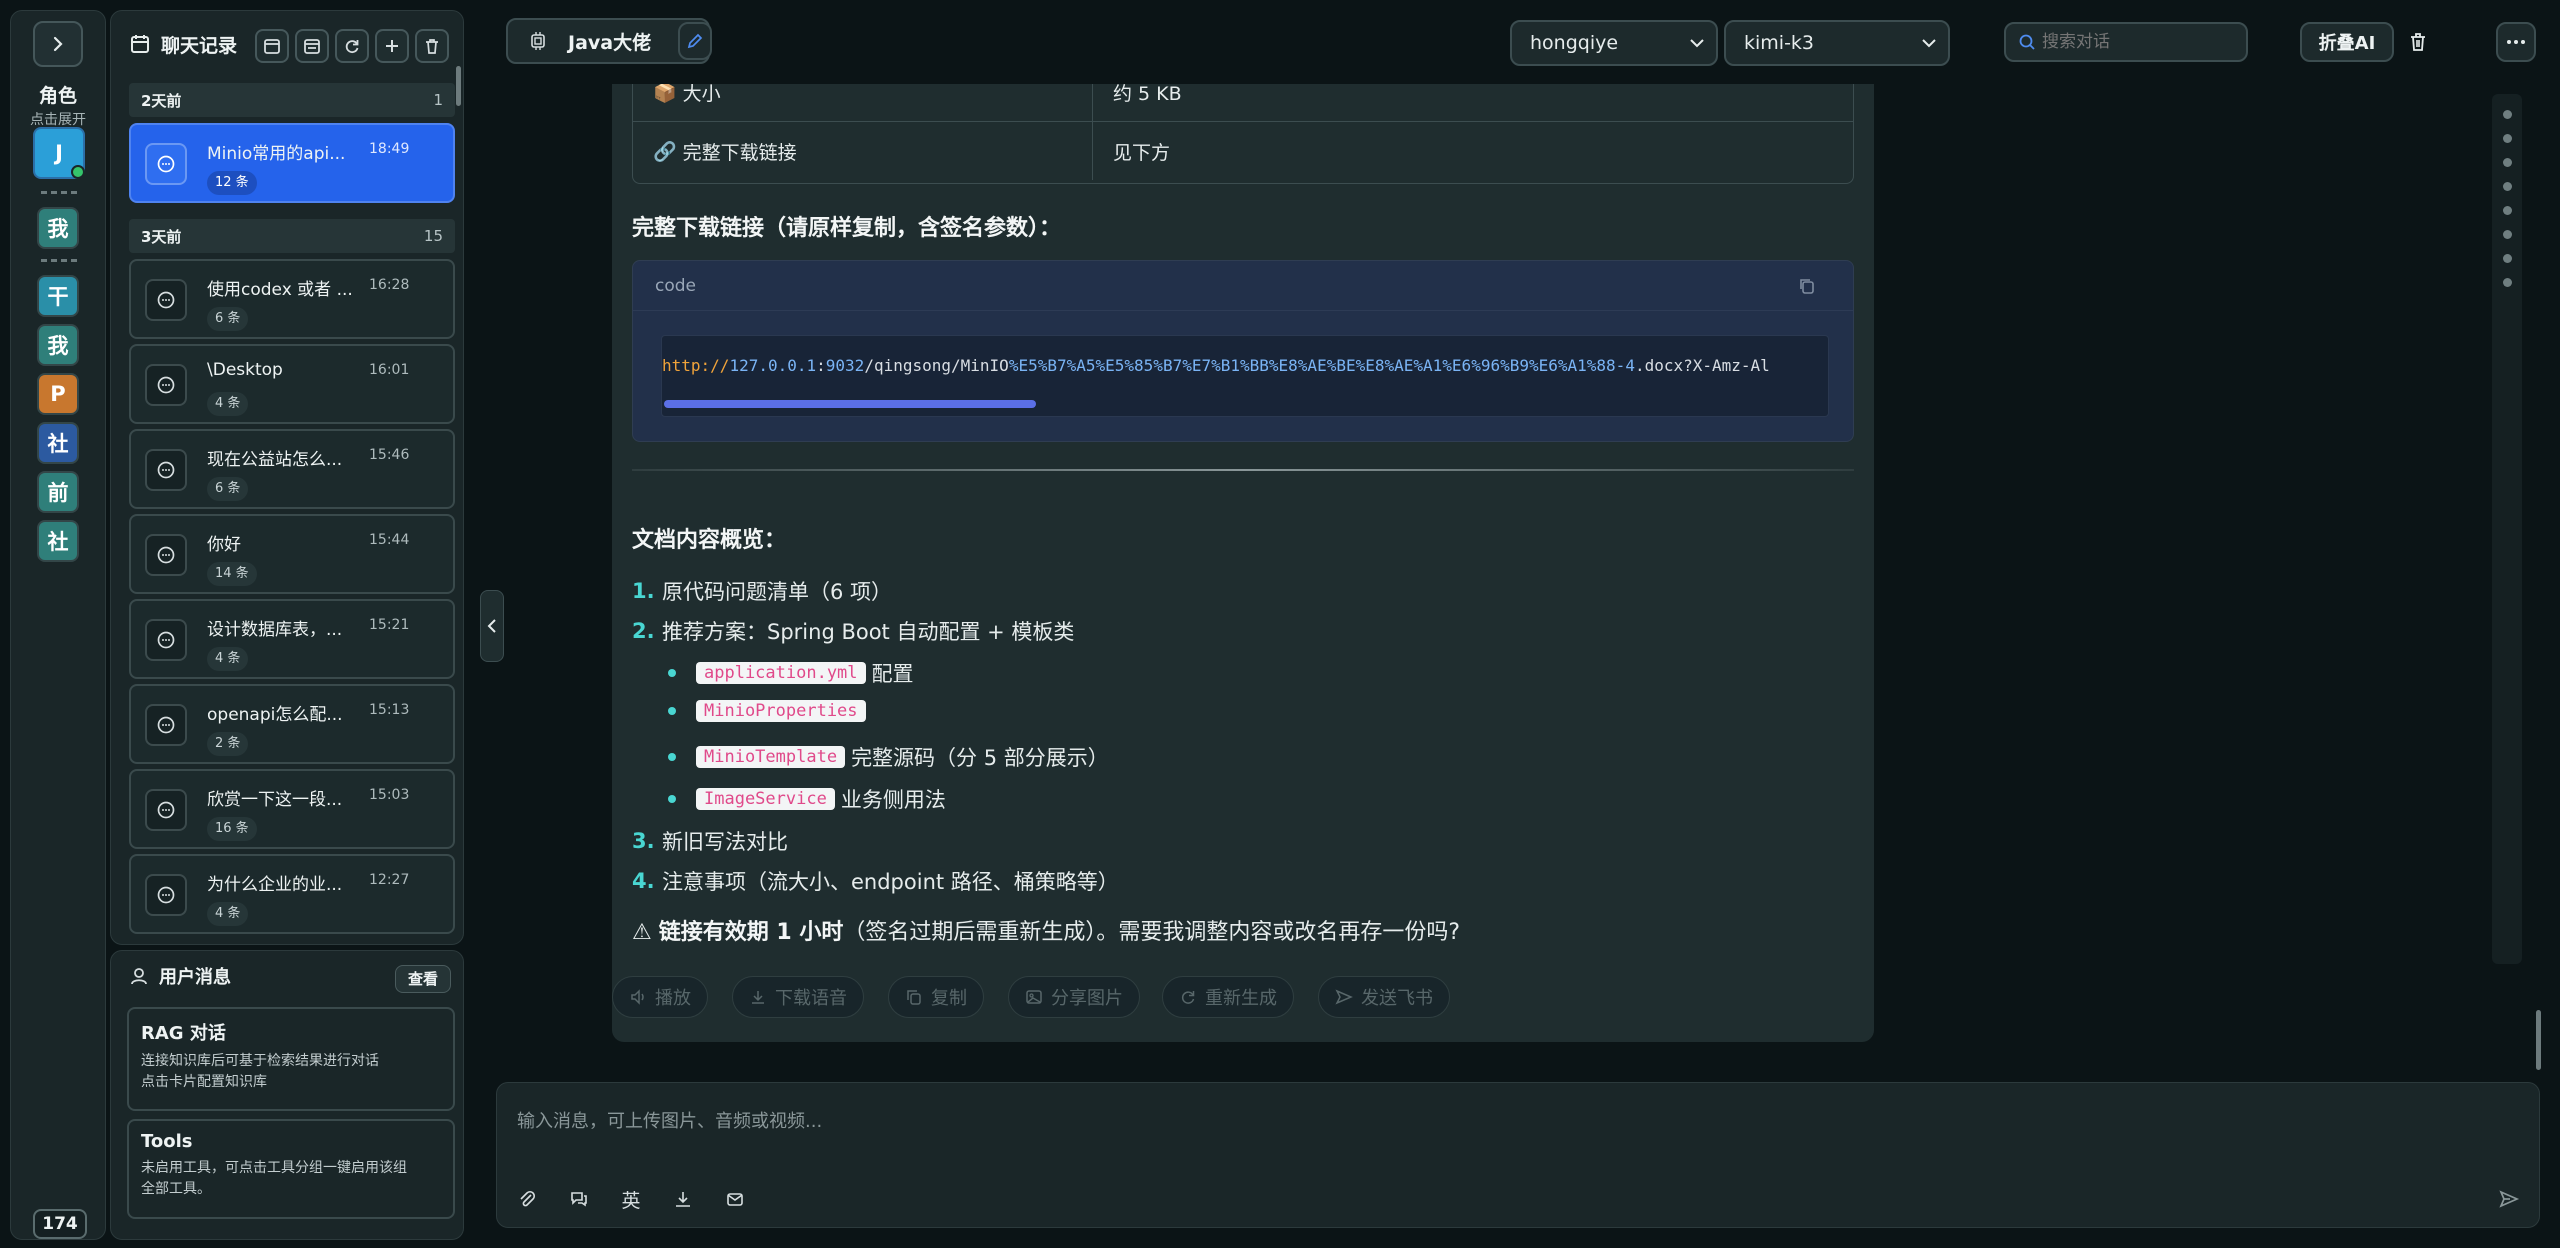 This screenshot has width=2560, height=1248. Describe the element at coordinates (291, 1169) in the screenshot. I see `tools-card: Tools 未启用工具，可点击工具分组一键启用该组 全部工具。` at that location.